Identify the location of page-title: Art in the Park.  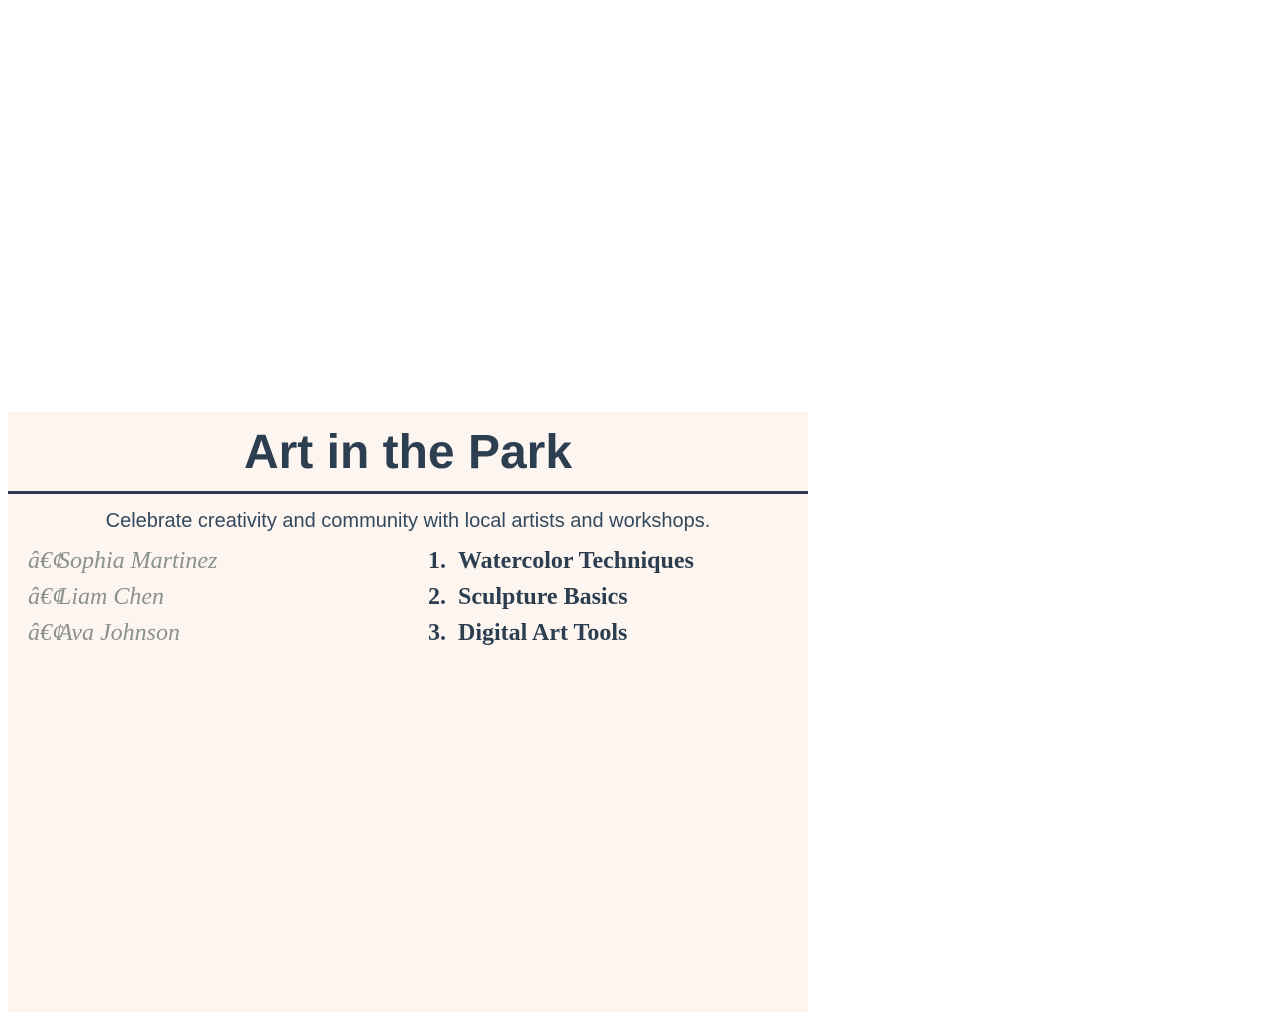
(408, 452).